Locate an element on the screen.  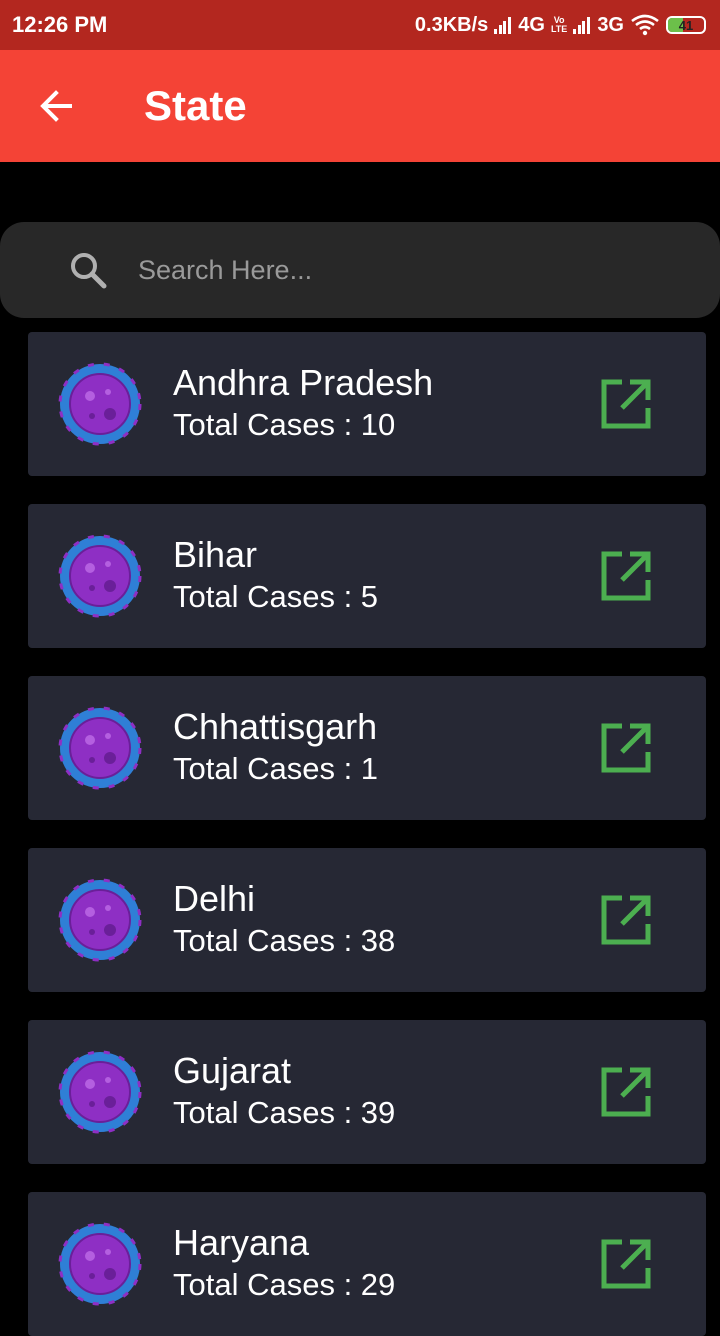
status-indicators: 0.3KB/s 4G Vo LTE 3G 41 is located at coordinates (557, 25).